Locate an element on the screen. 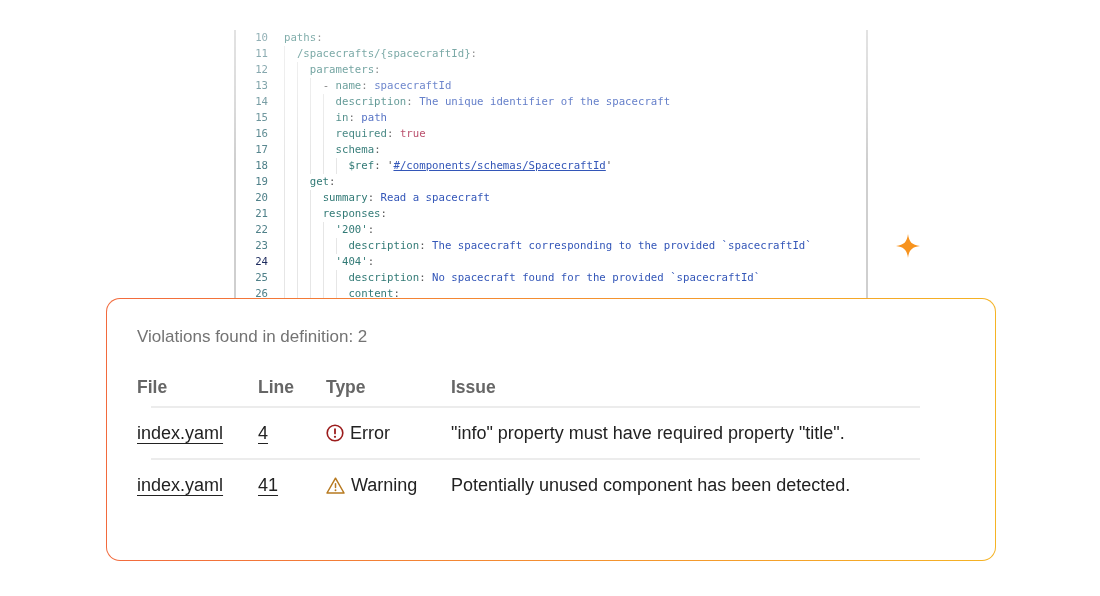 This screenshot has height=596, width=1100. line-number: 20 is located at coordinates (261, 198).